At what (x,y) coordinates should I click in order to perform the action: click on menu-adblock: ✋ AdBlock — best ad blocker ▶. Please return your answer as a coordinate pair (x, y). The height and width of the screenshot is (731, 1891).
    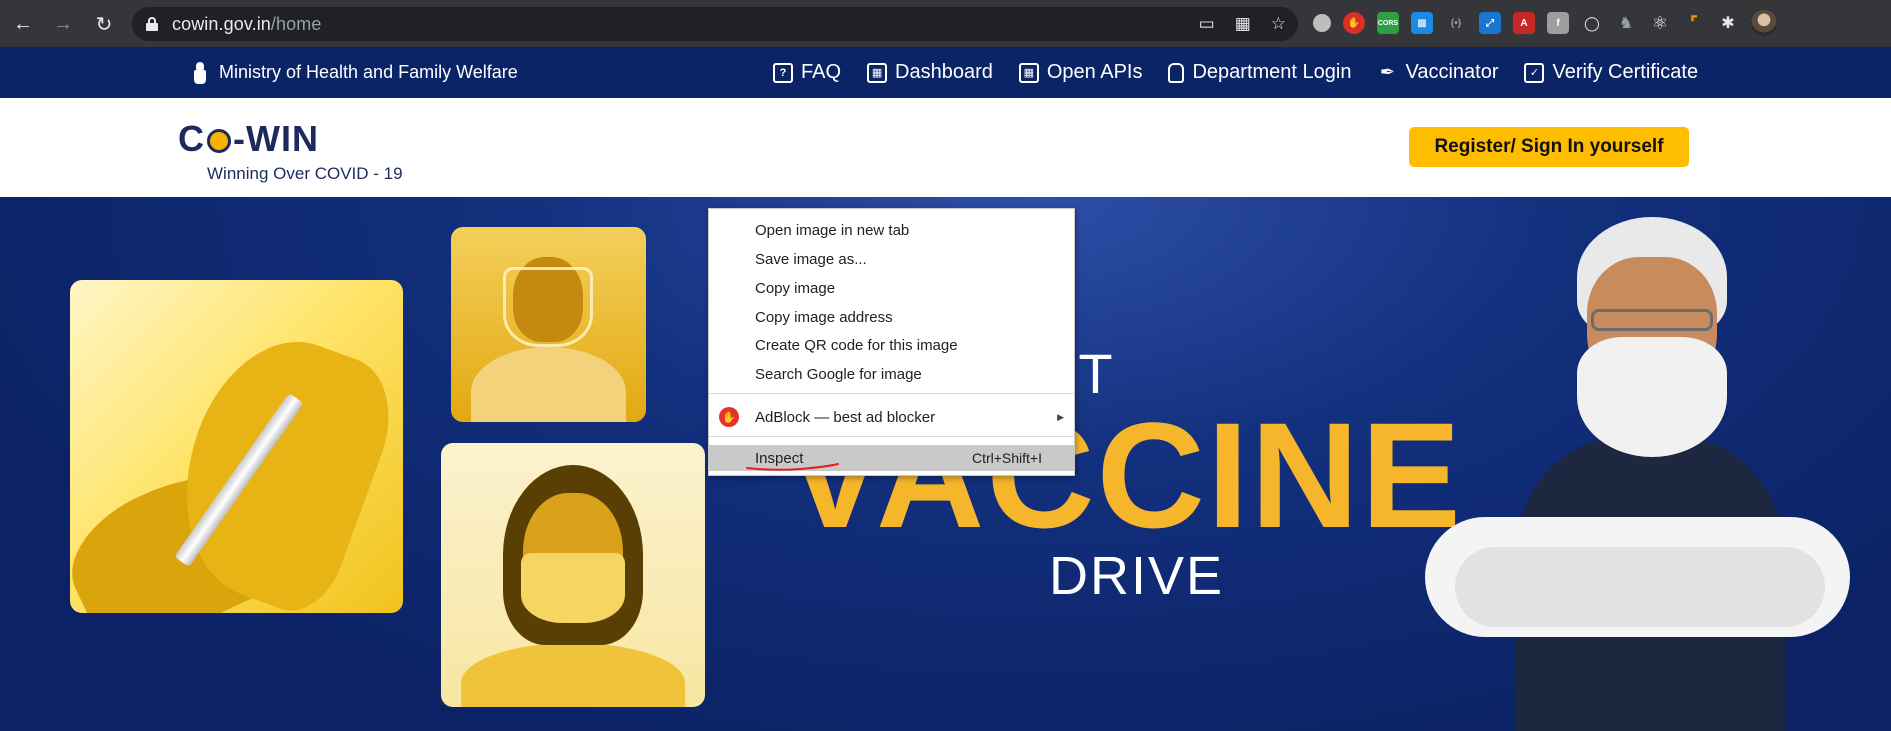
    Looking at the image, I should click on (891, 417).